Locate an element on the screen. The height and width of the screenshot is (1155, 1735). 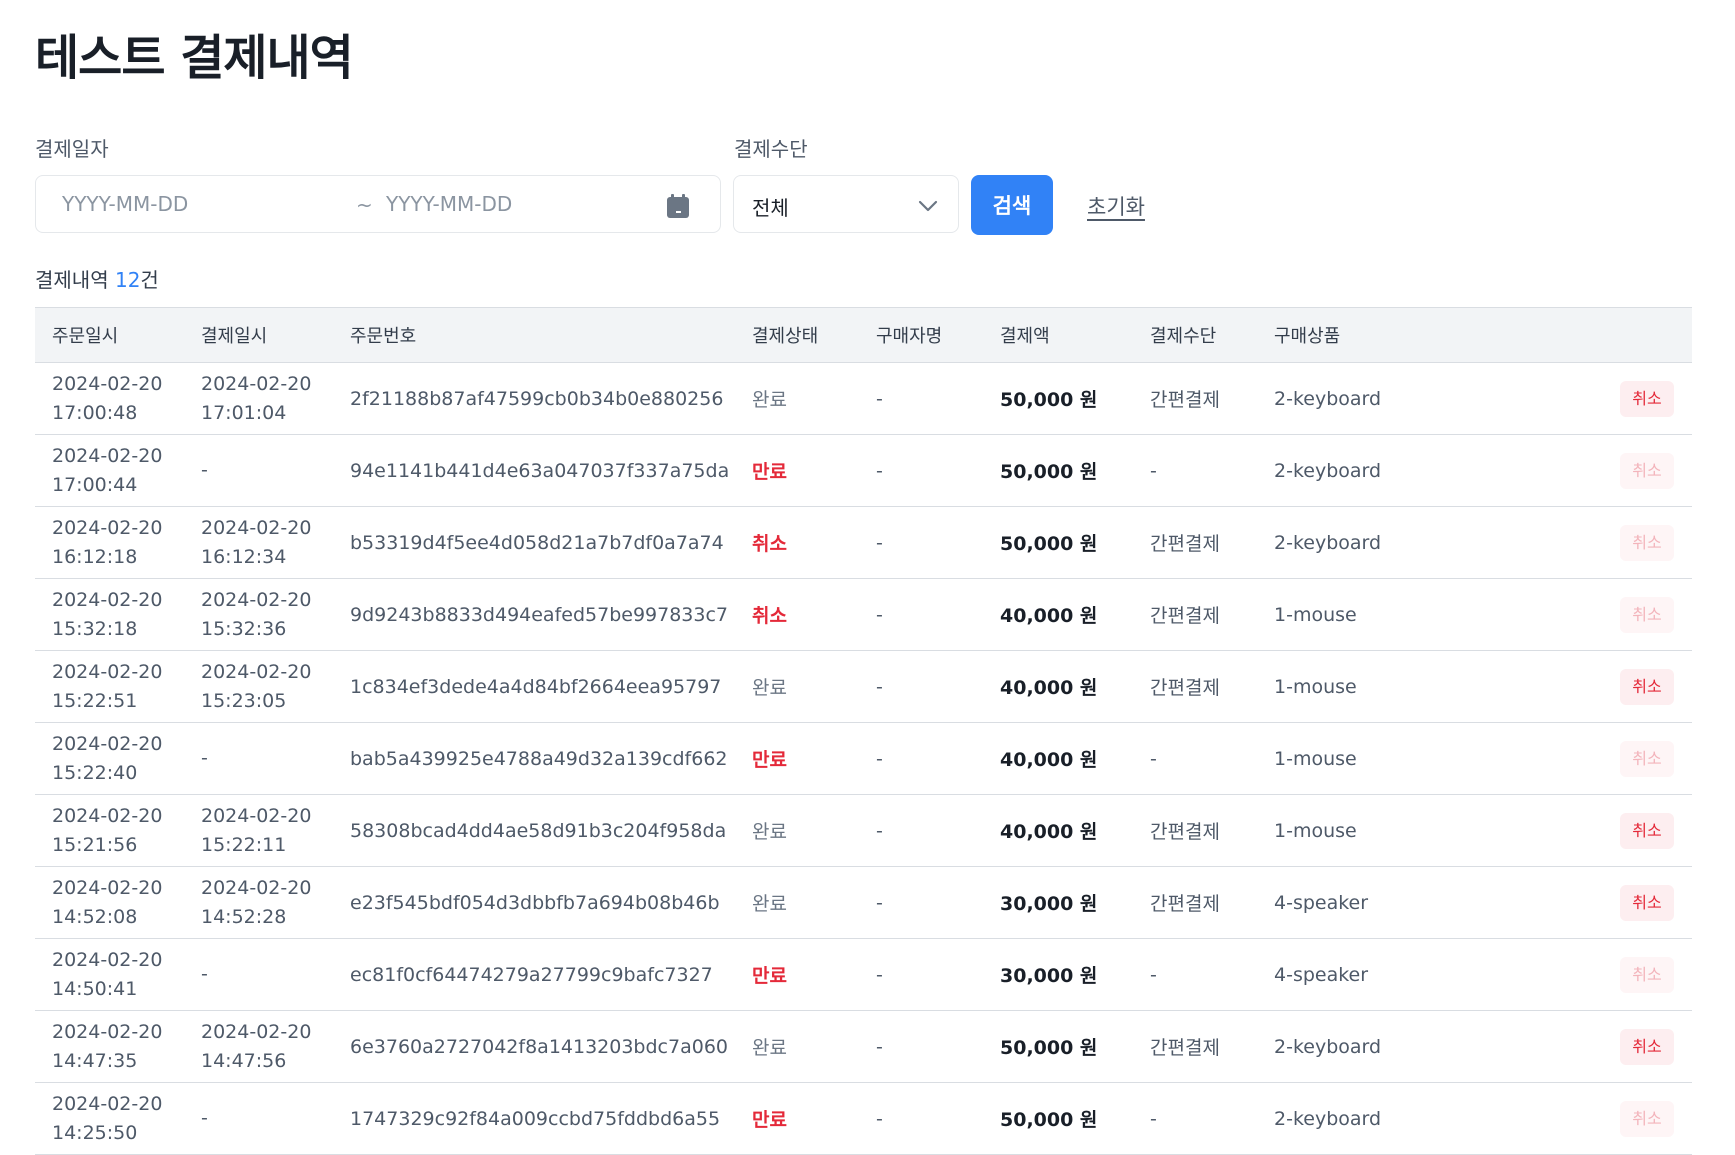
pay-datetime: 2024-02-20 15:32:36 is located at coordinates (258, 614).